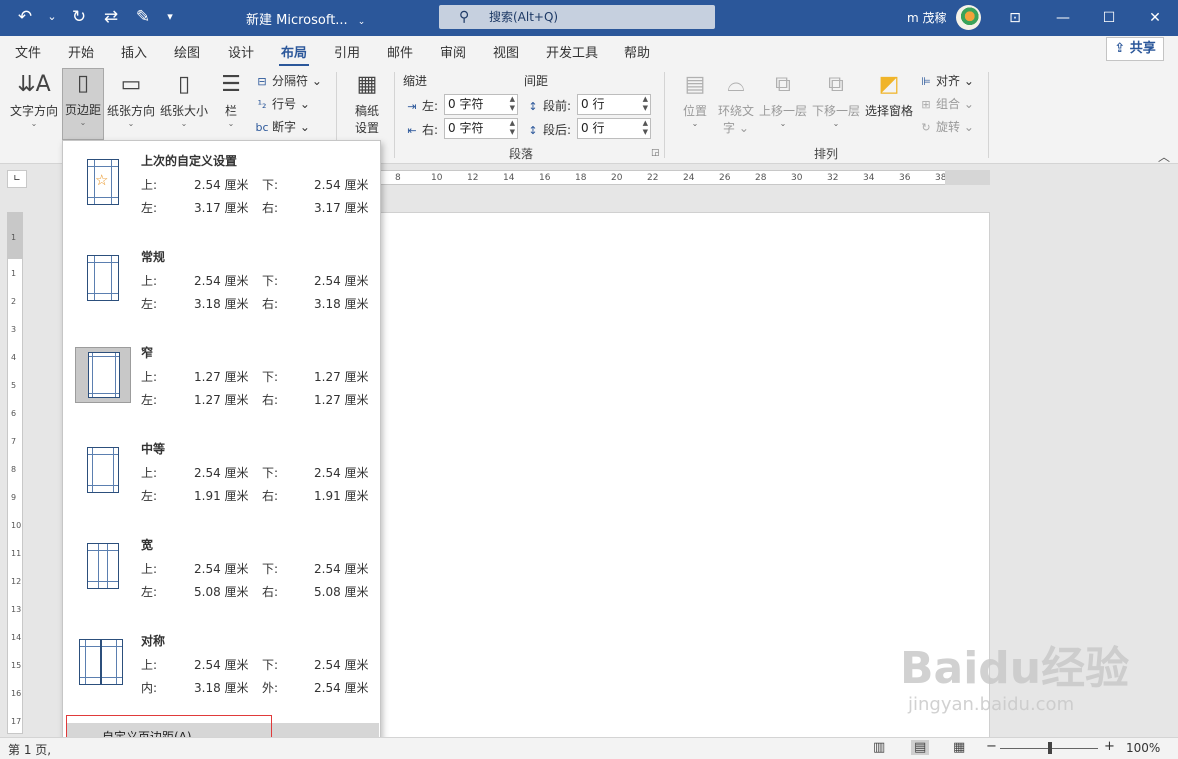  Describe the element at coordinates (1015, 18) in the screenshot. I see `ribbon-display-icon: ⊡` at that location.